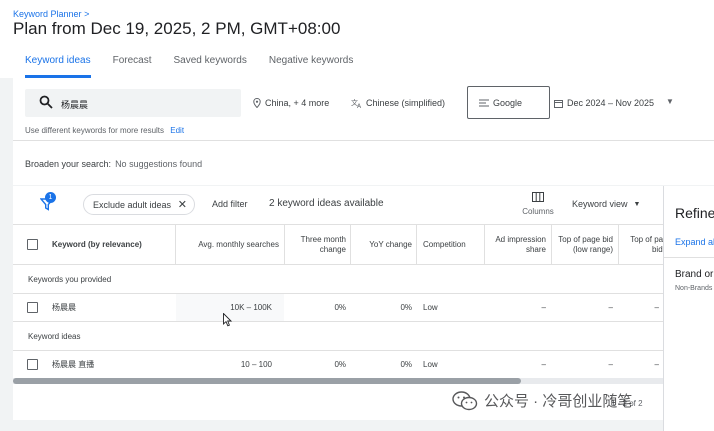 The image size is (714, 431). Describe the element at coordinates (538, 197) in the screenshot. I see `columns-icon` at that location.